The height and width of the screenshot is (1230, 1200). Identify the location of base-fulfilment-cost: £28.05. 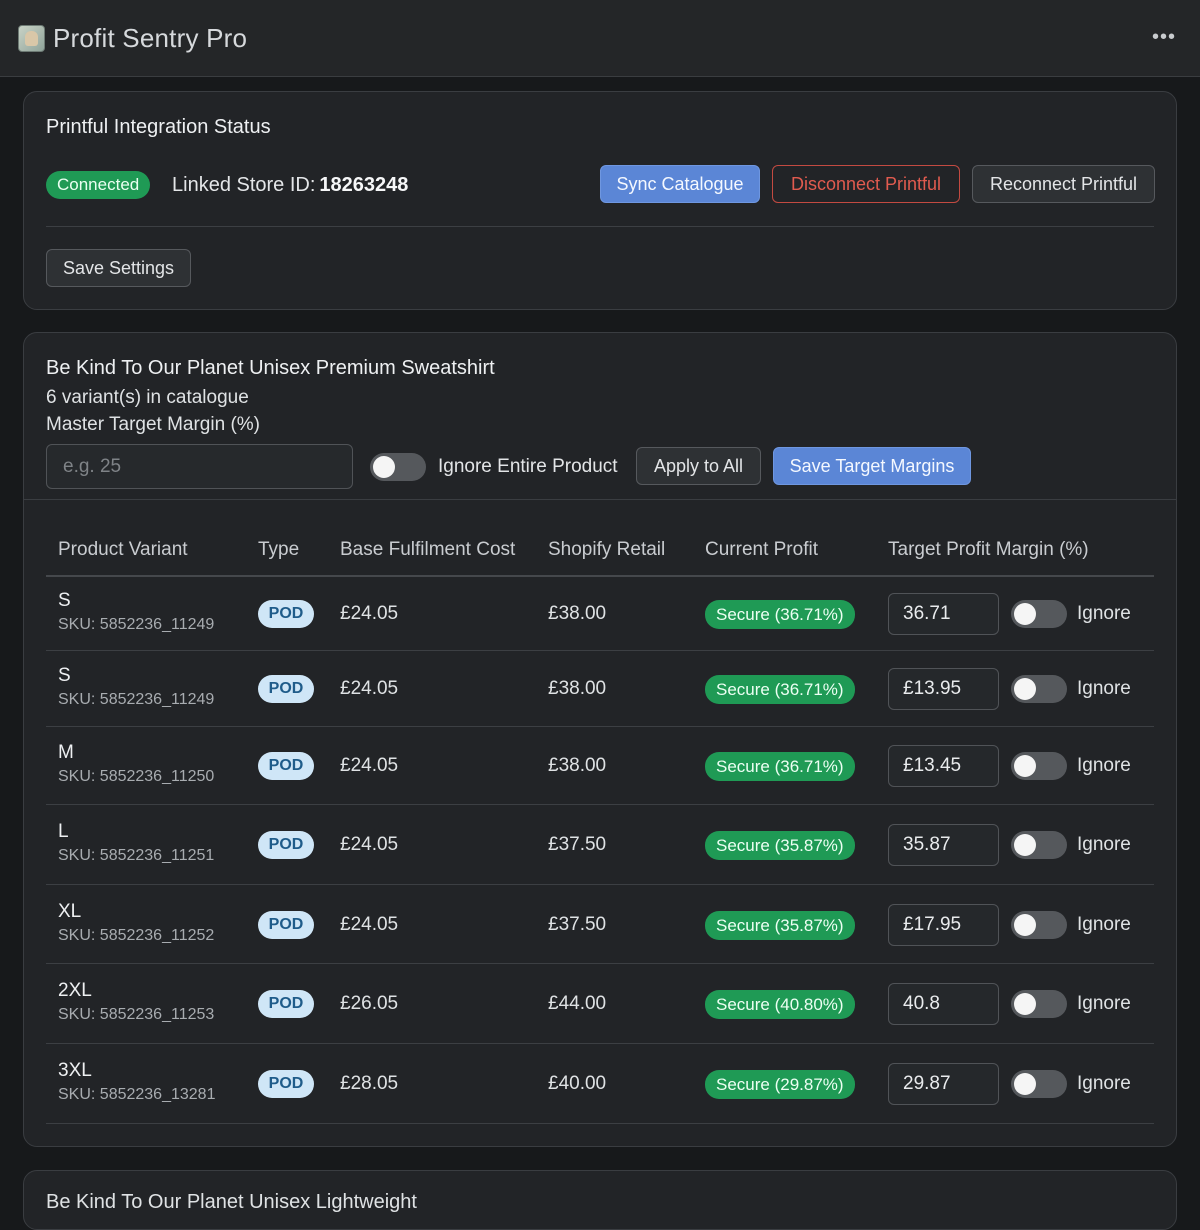
(369, 1083).